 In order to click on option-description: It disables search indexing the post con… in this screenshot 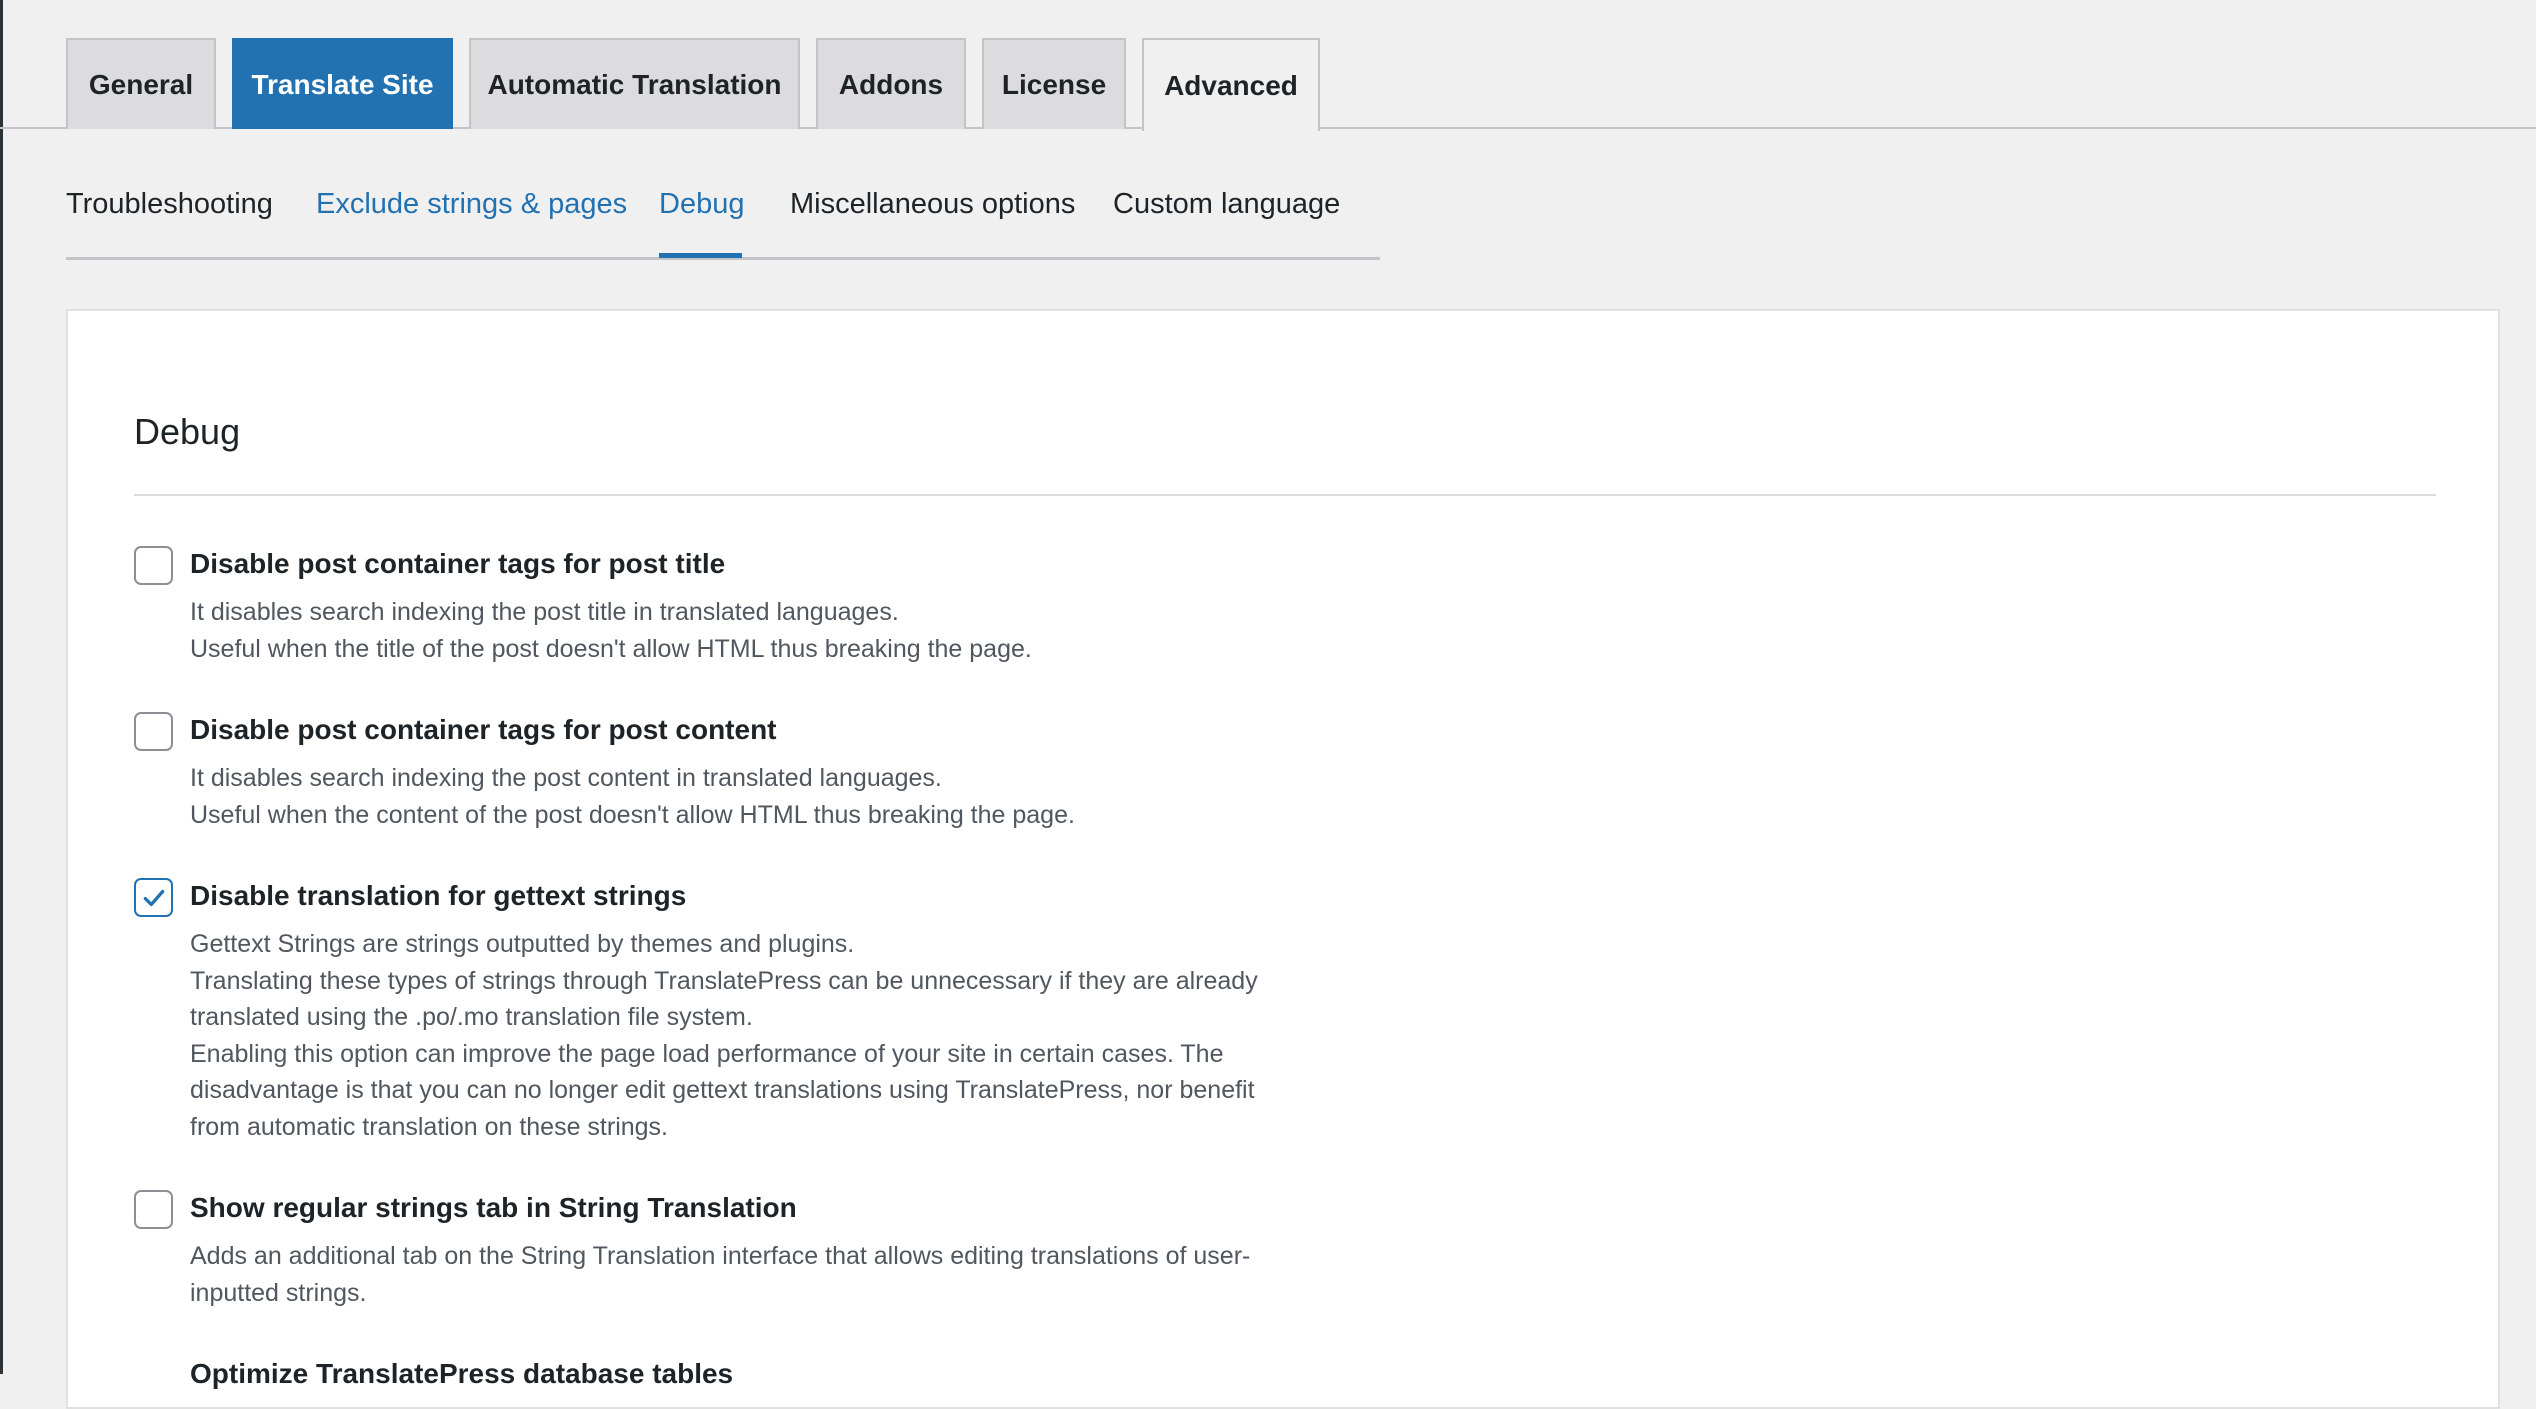, I will do `click(810, 796)`.